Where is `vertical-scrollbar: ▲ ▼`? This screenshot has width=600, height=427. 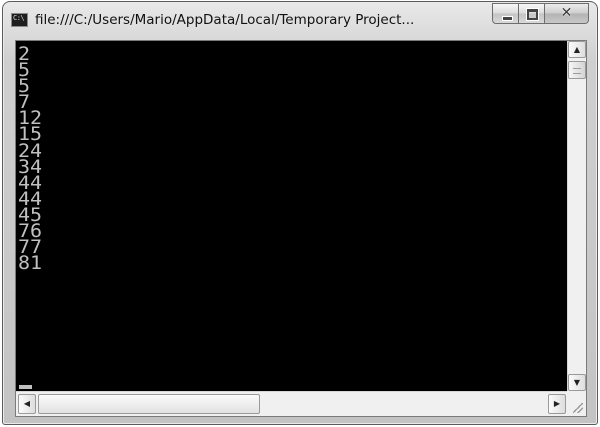 vertical-scrollbar: ▲ ▼ is located at coordinates (576, 216).